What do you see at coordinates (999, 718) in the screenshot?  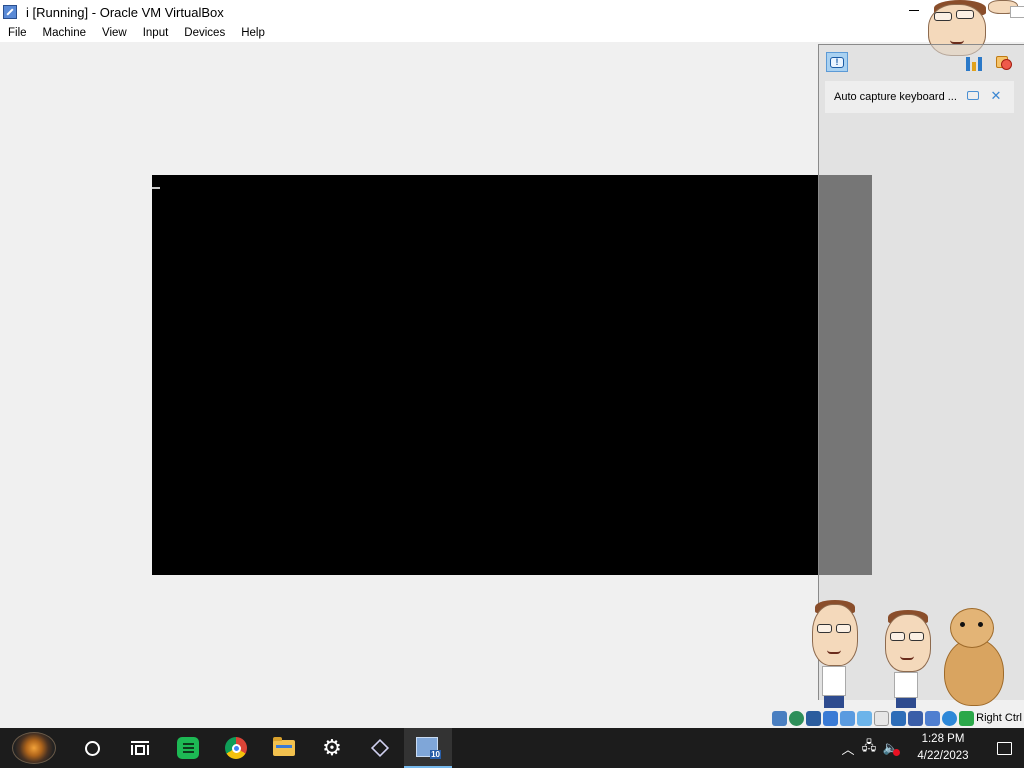 I see `host-key-label: Right Ctrl` at bounding box center [999, 718].